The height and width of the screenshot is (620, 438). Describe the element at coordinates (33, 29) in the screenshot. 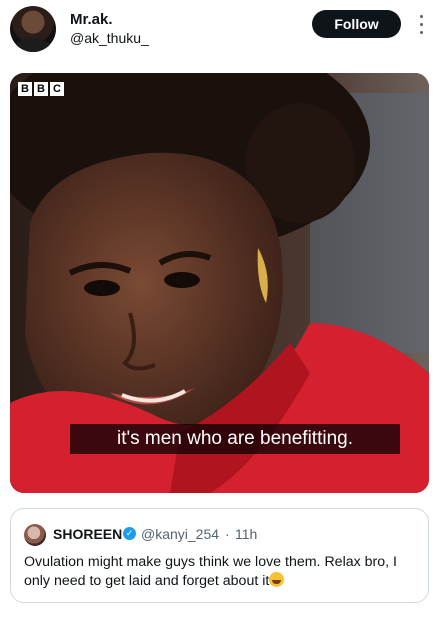

I see `author-avatar` at that location.